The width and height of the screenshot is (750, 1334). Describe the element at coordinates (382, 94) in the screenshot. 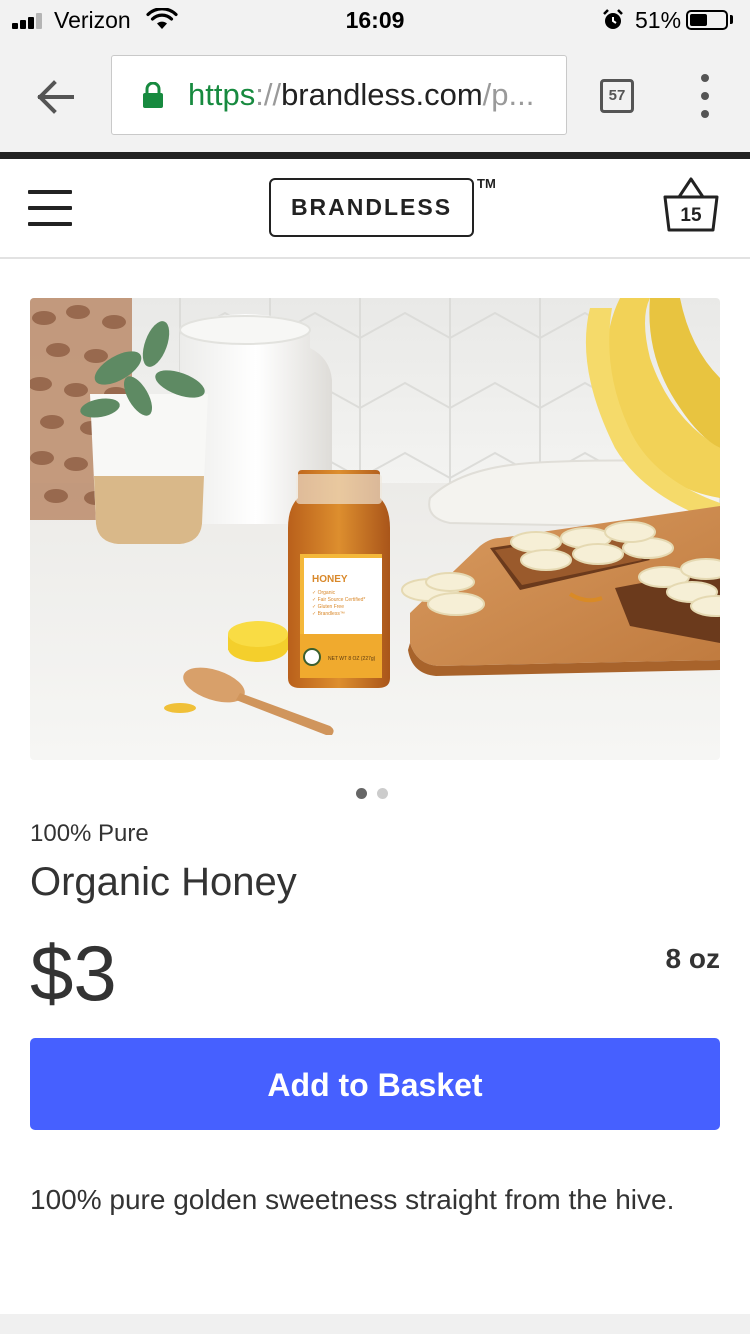

I see `url-host: brandless.com` at that location.